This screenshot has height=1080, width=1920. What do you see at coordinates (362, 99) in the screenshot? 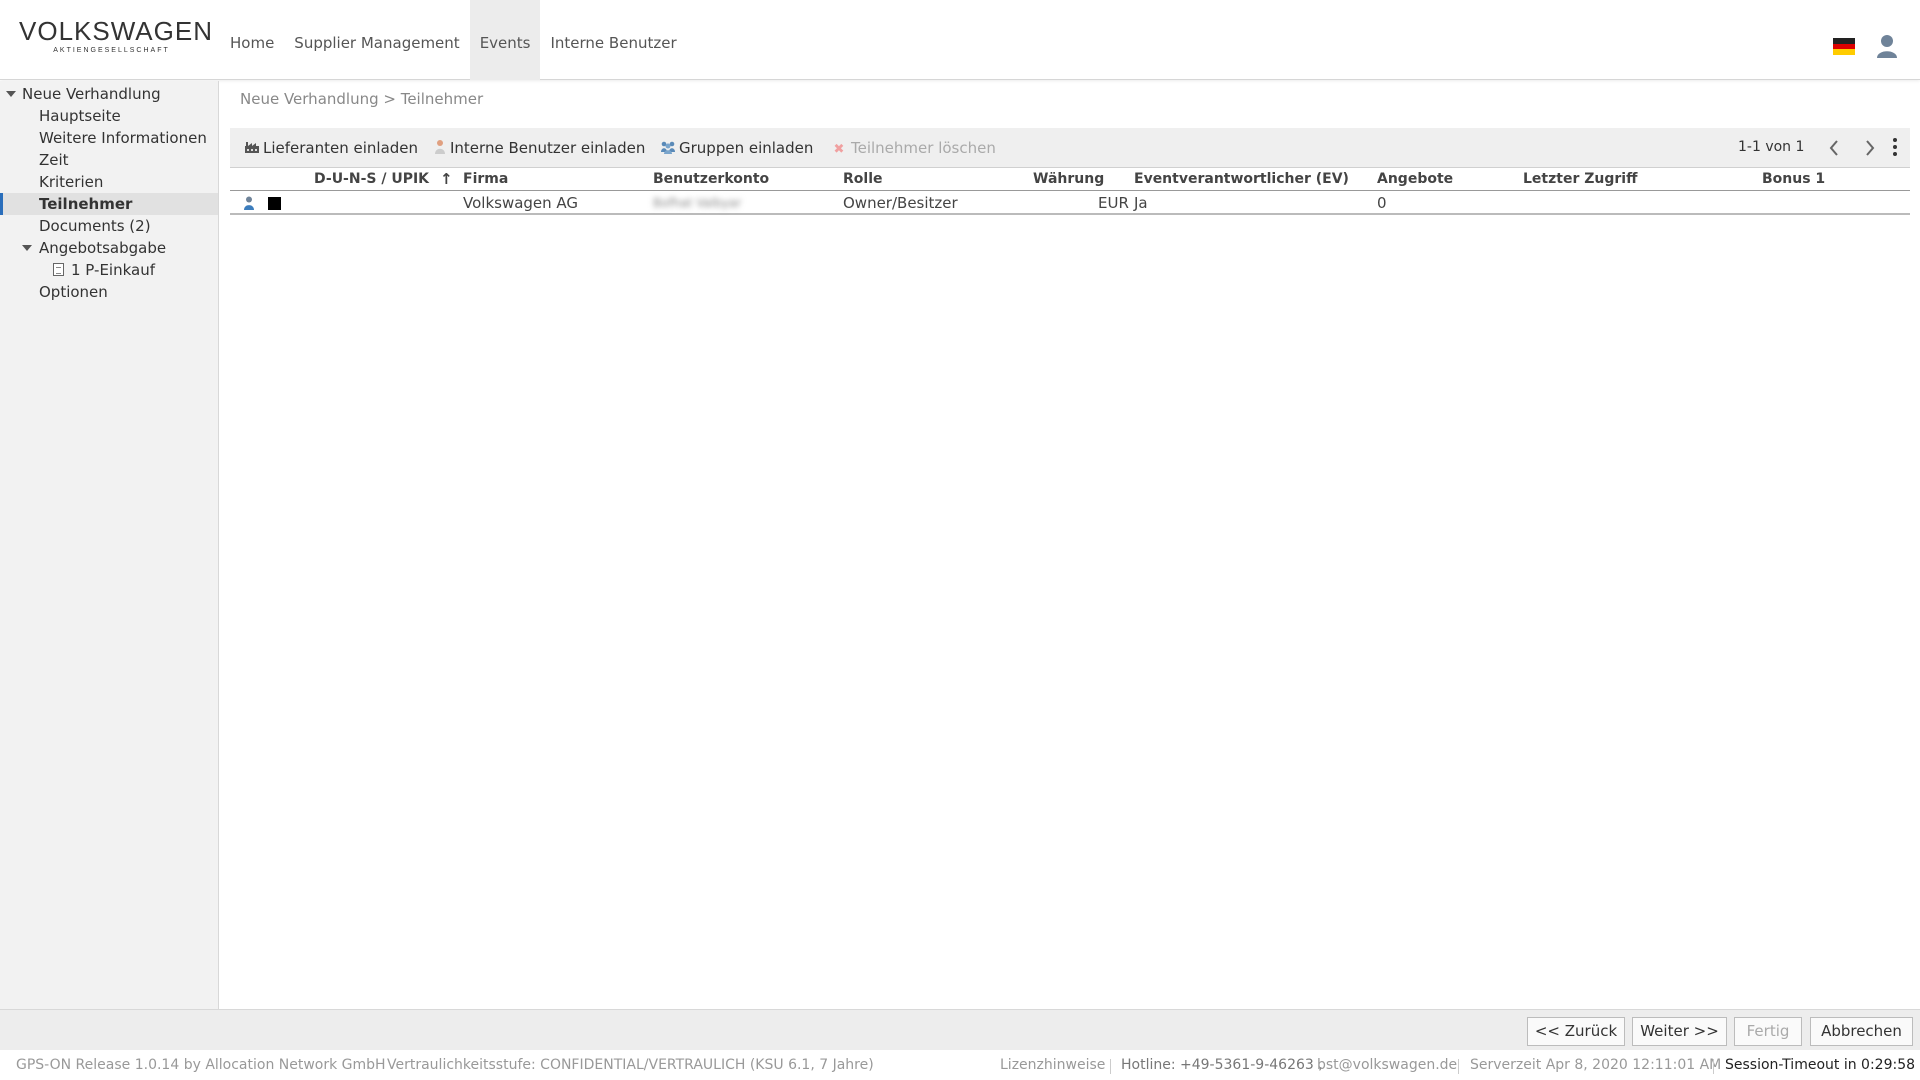
I see `breadcrumb: Neue Verhandlung > Teilnehmer` at bounding box center [362, 99].